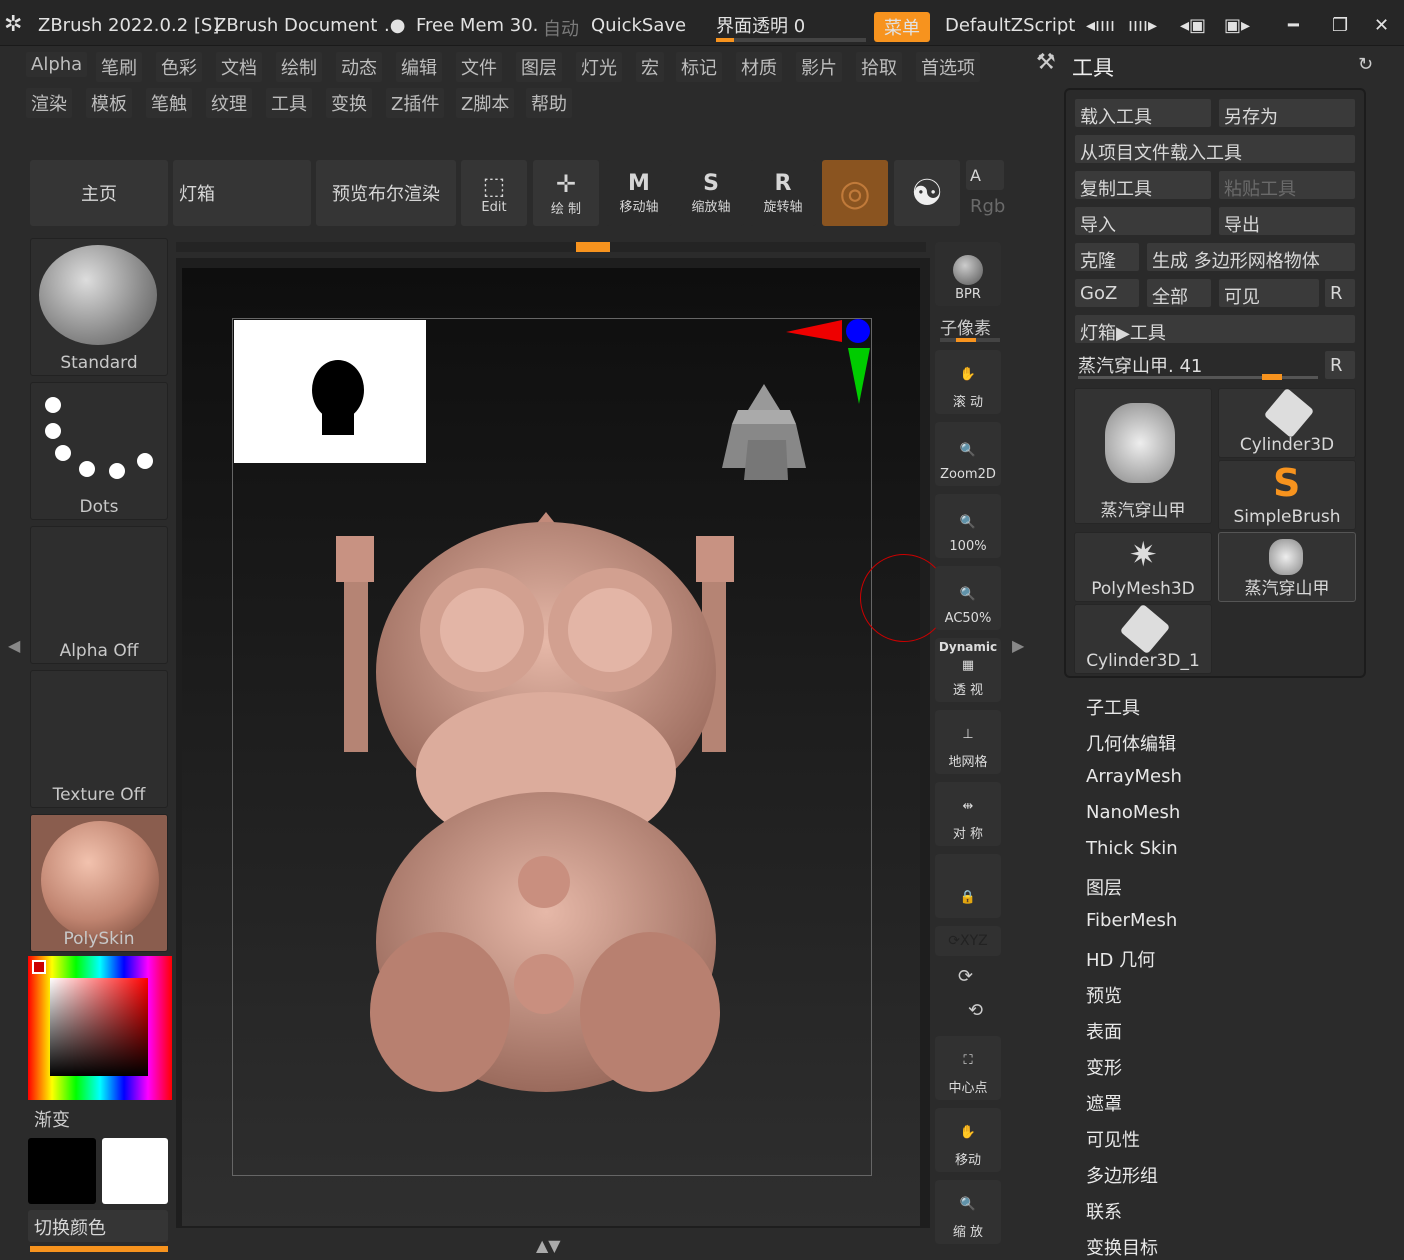 This screenshot has height=1260, width=1404. What do you see at coordinates (1133, 812) in the screenshot?
I see `subpalette-item: NanoMesh` at bounding box center [1133, 812].